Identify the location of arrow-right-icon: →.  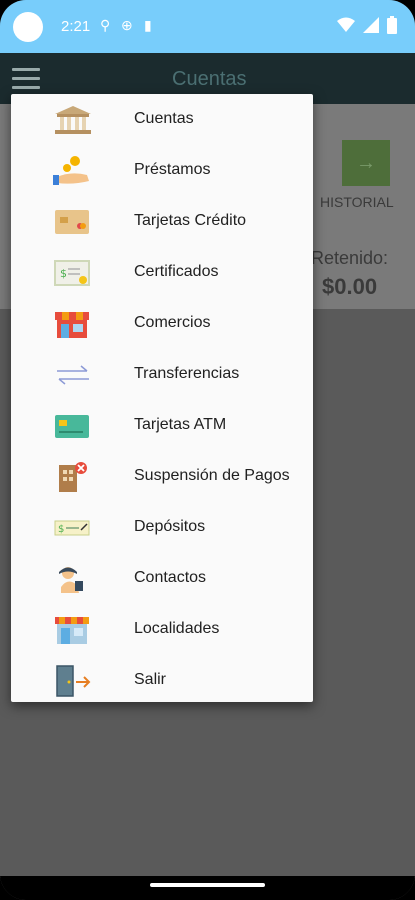
(366, 163).